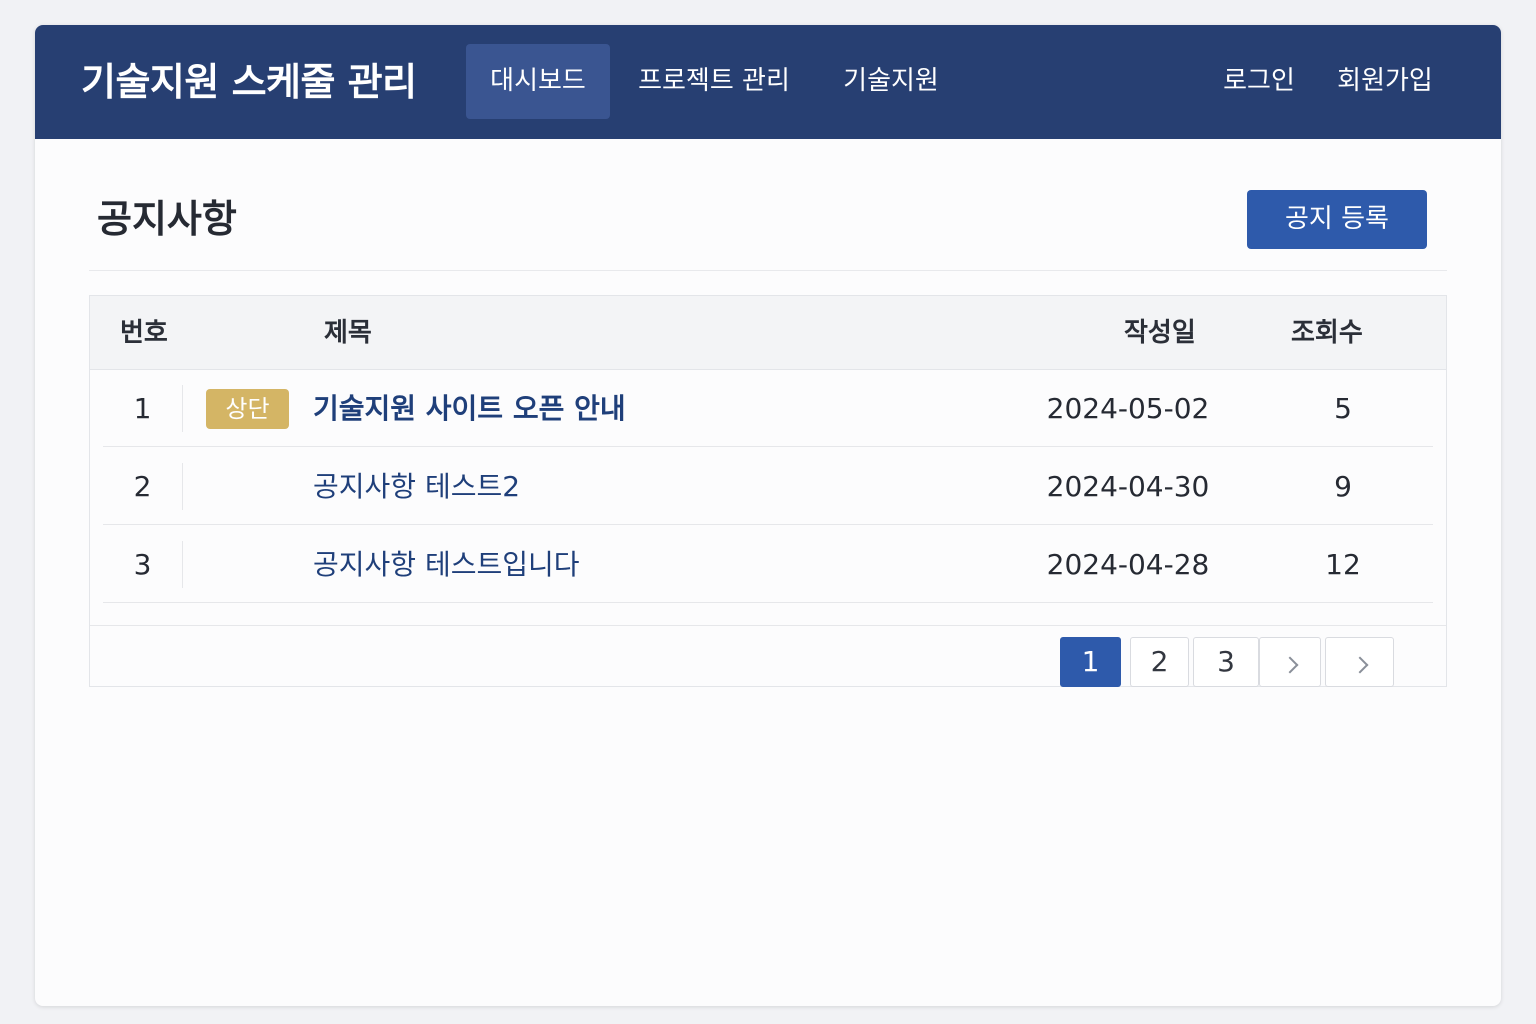 The width and height of the screenshot is (1536, 1024). Describe the element at coordinates (1343, 486) in the screenshot. I see `row-views: 9` at that location.